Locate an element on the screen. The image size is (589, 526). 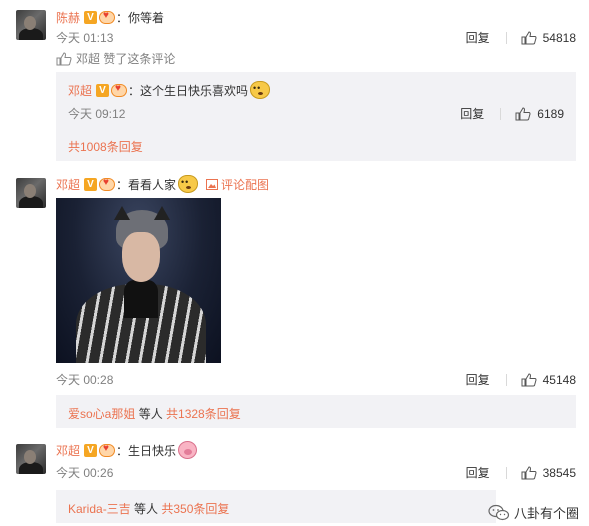
wechat-icon is located at coordinates (499, 512).